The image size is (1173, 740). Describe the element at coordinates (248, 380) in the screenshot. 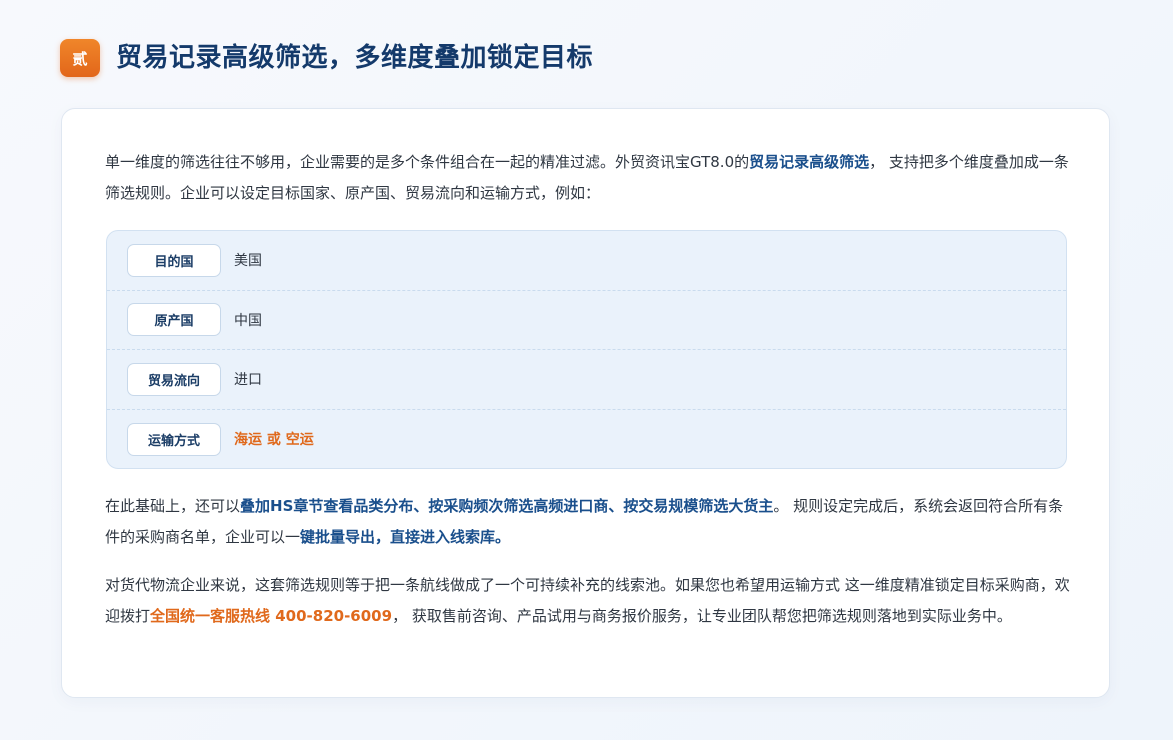

I see `filter-value: 进口` at that location.